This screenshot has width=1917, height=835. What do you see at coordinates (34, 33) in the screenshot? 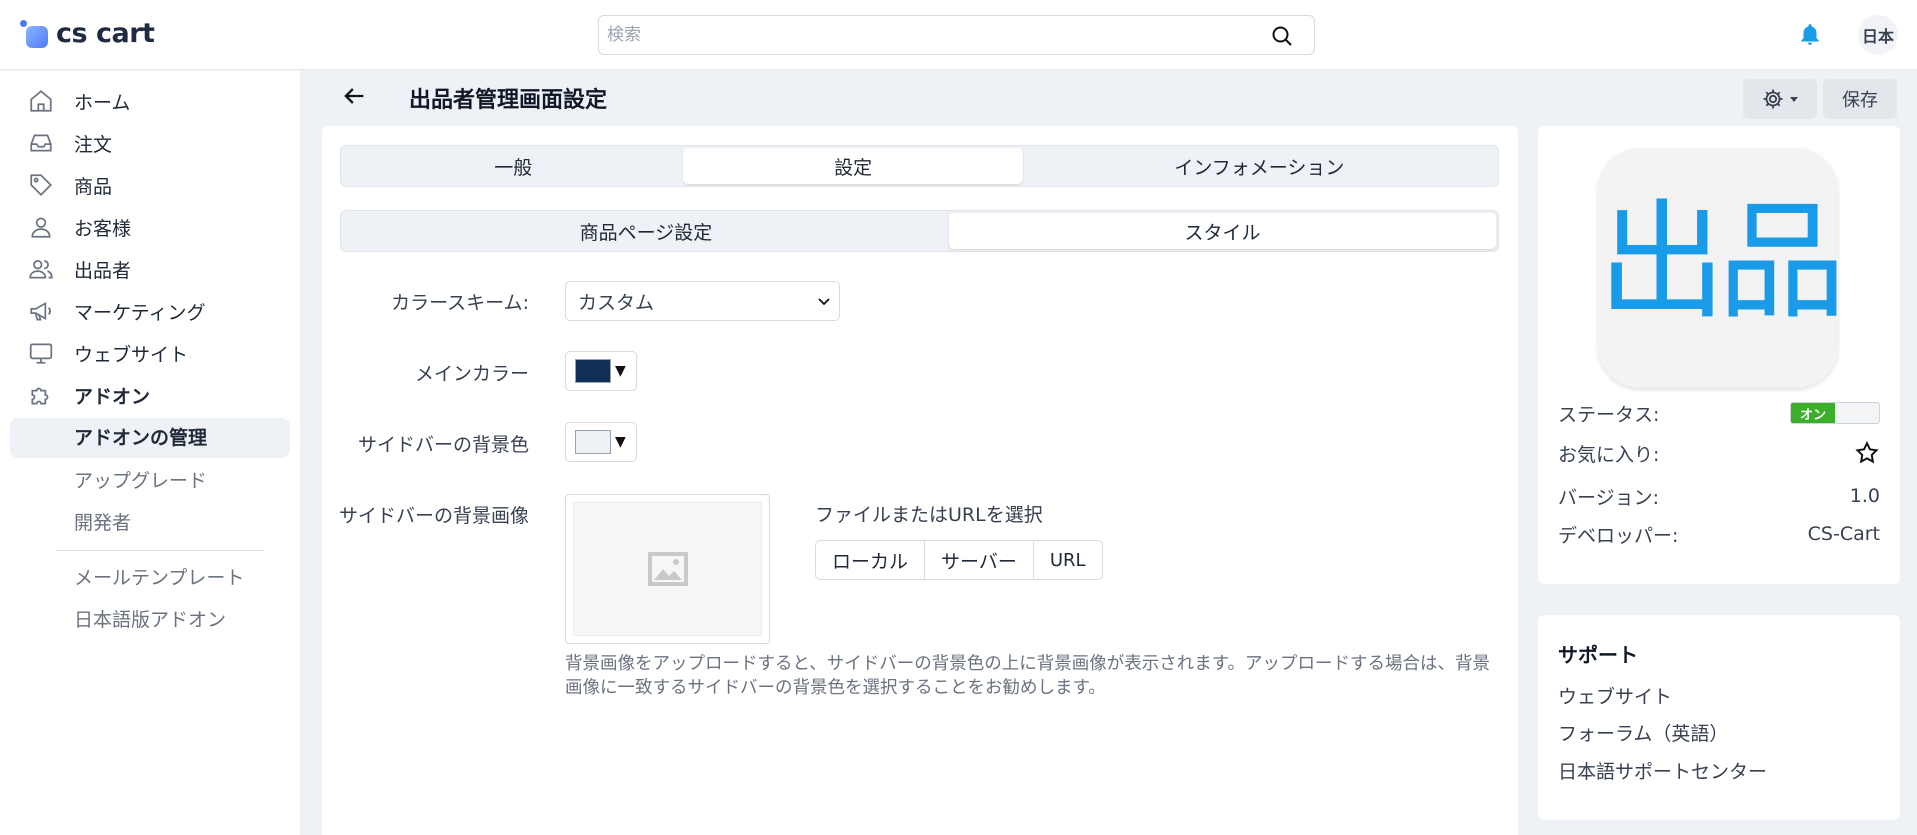
I see `logo-mark-icon` at bounding box center [34, 33].